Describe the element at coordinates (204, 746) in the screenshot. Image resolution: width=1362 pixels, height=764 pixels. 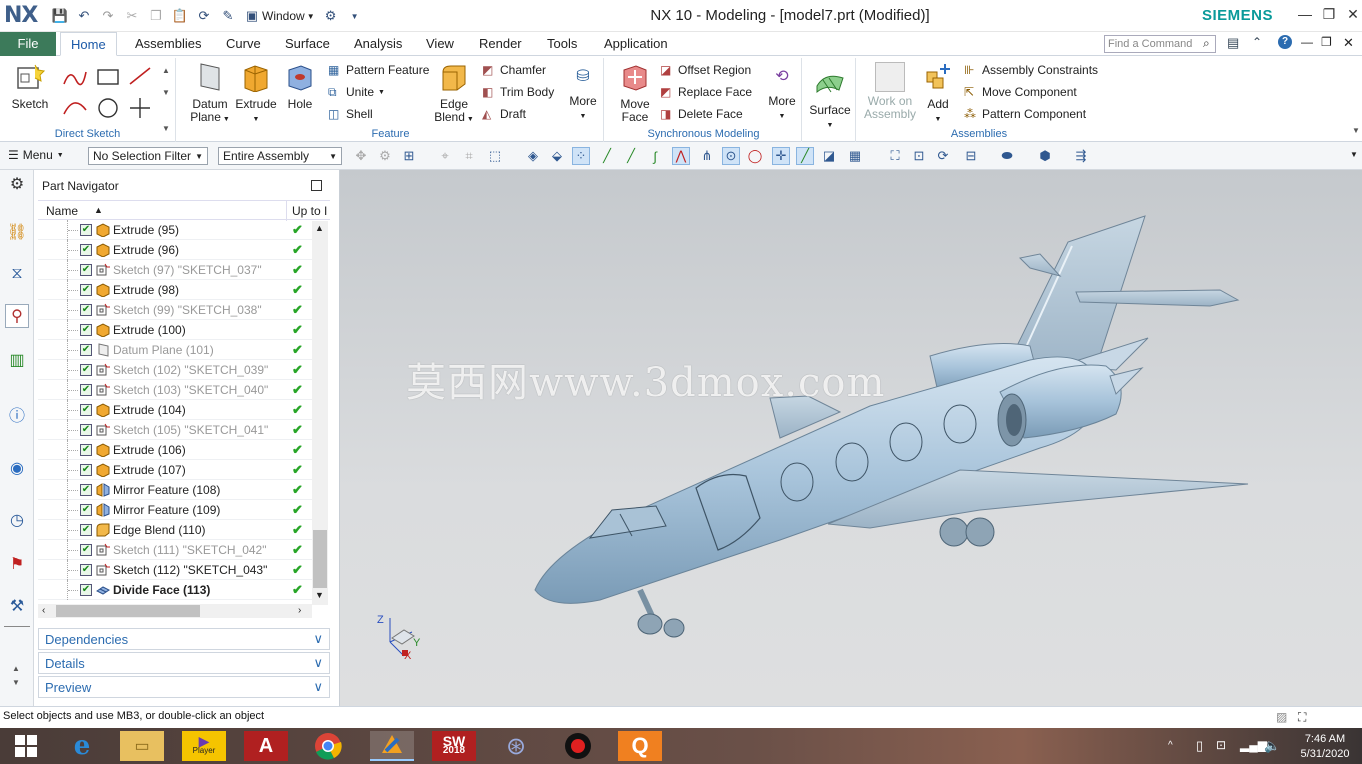
I see `kmplayer-icon: ▶ Player` at that location.